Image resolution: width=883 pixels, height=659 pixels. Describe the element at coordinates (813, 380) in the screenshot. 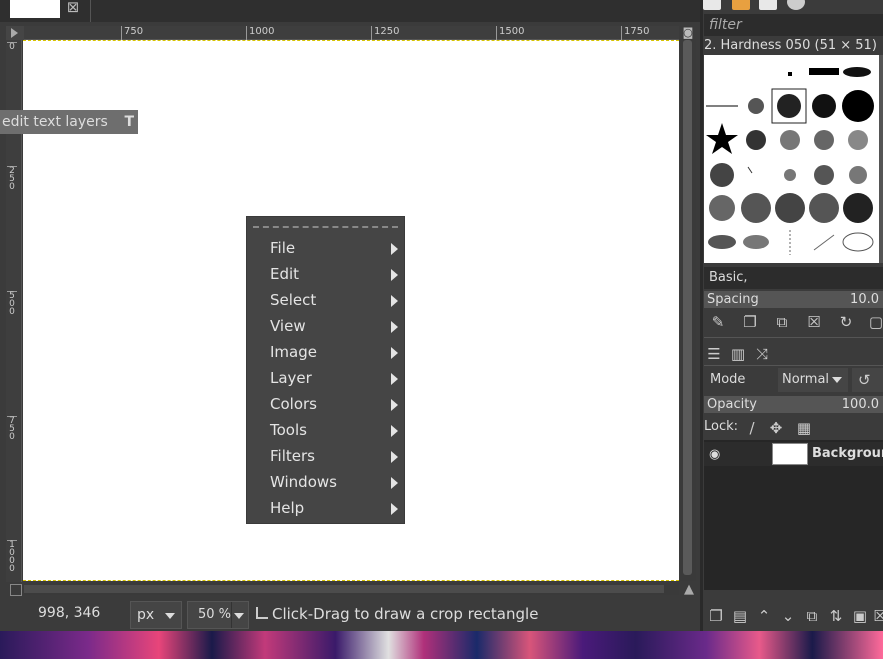

I see `layer-mode-select: Normal` at that location.